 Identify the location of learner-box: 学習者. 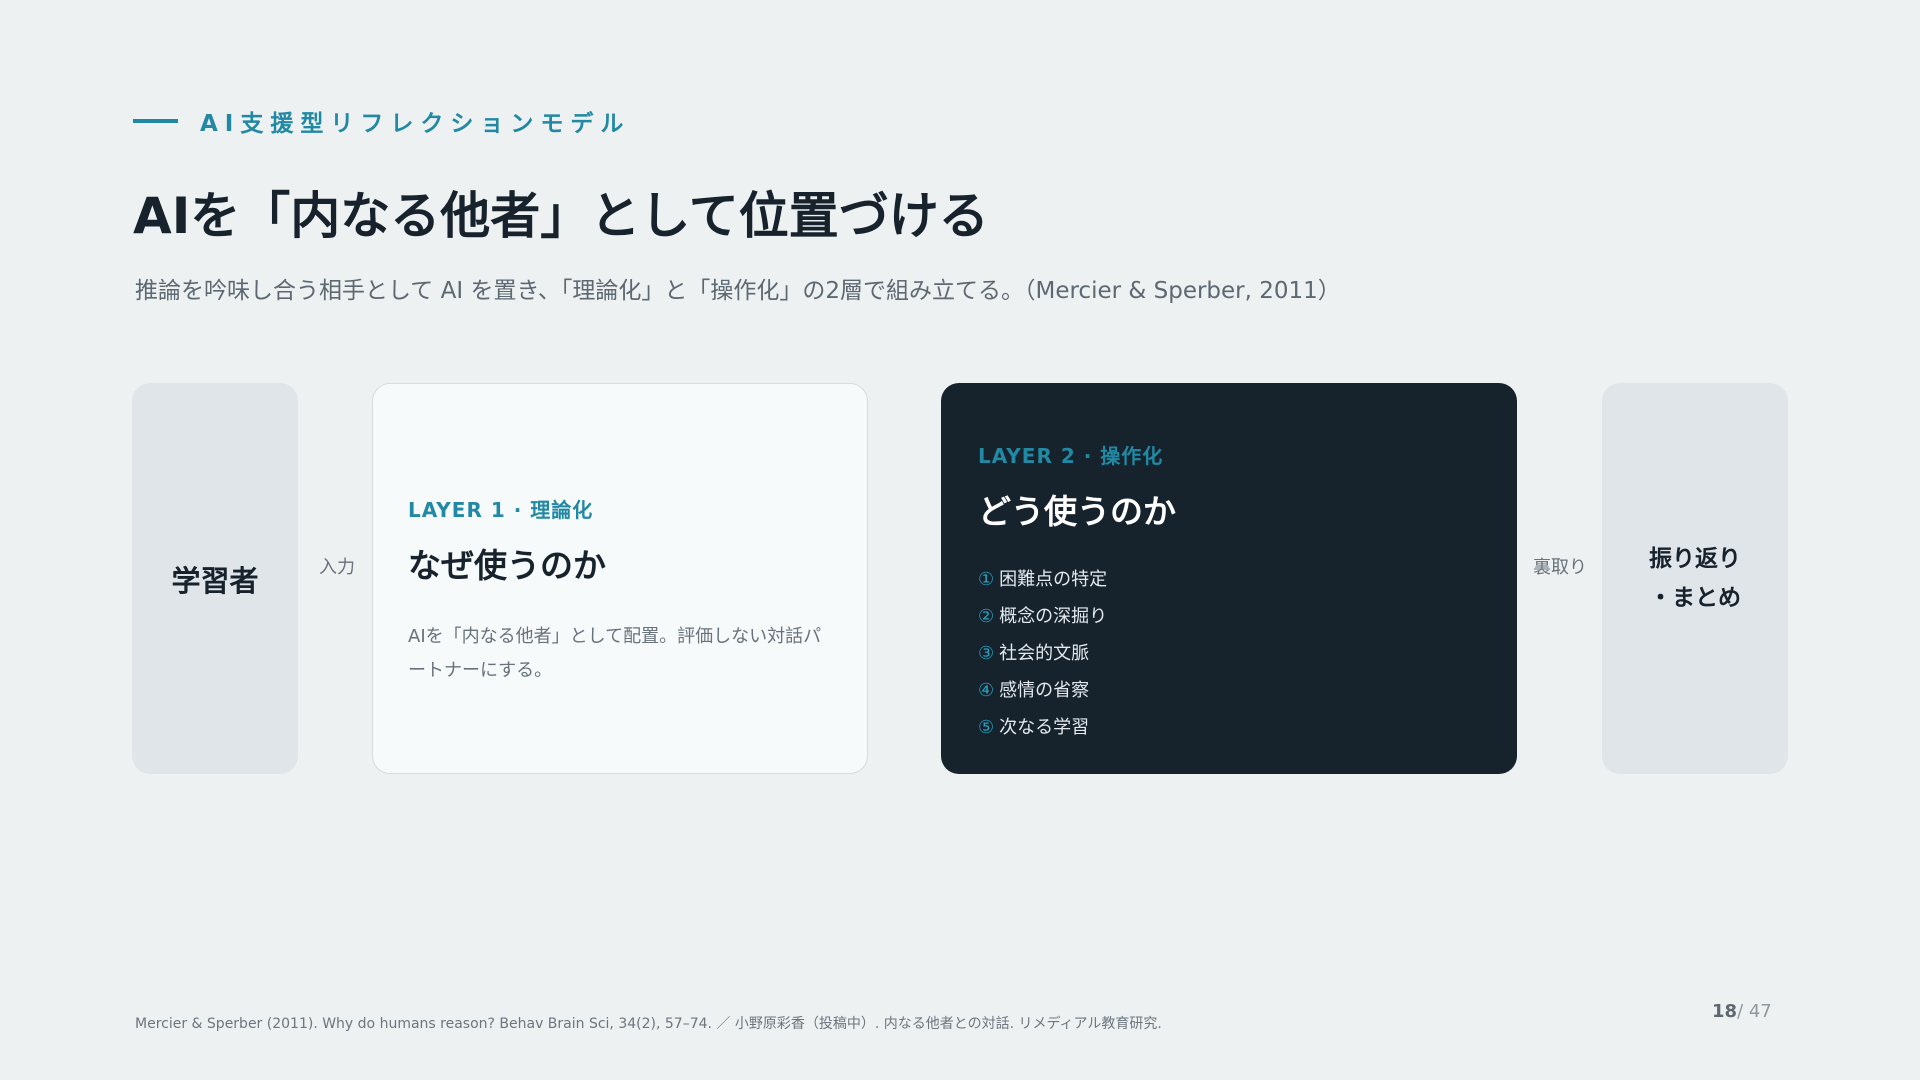
(215, 578).